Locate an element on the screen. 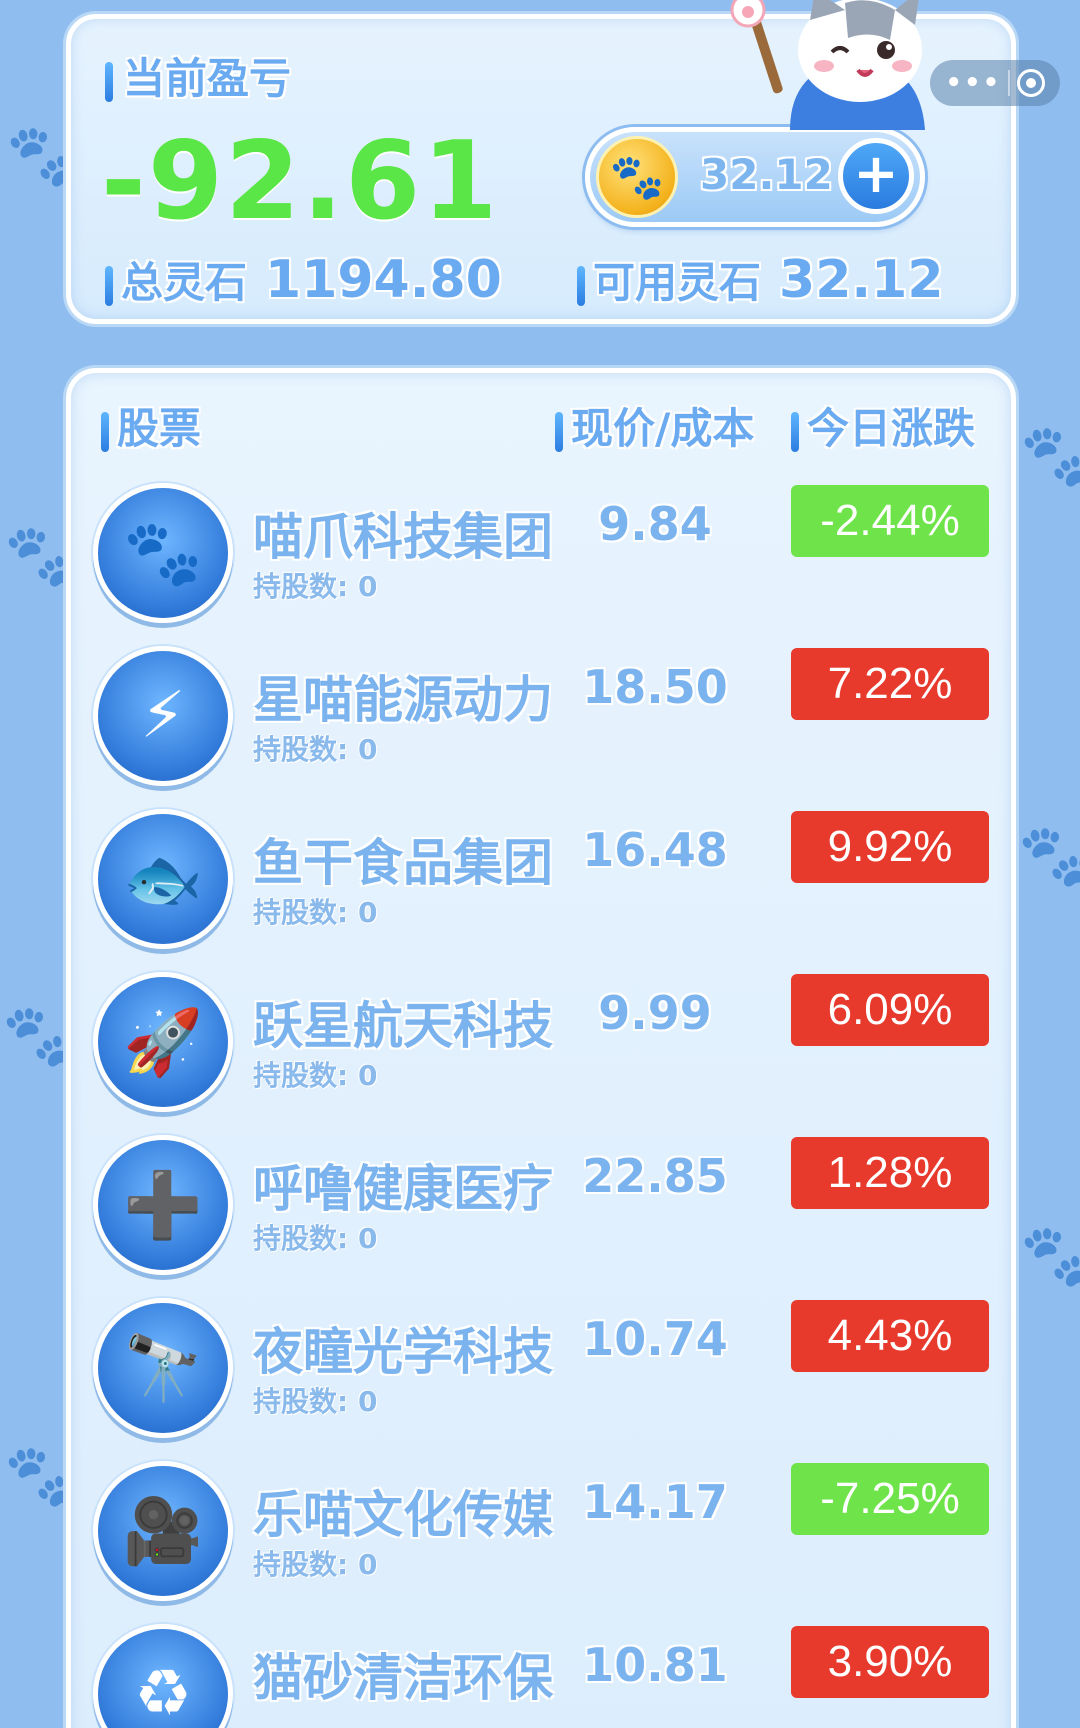 The height and width of the screenshot is (1728, 1080). paw-circuit-icon: 🐾 is located at coordinates (163, 553).